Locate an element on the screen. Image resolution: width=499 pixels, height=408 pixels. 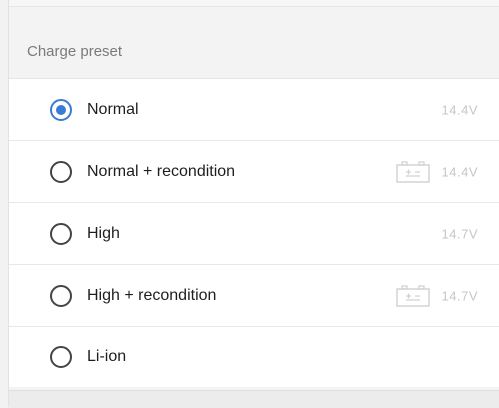
option-high: High 14.7V is located at coordinates (254, 234).